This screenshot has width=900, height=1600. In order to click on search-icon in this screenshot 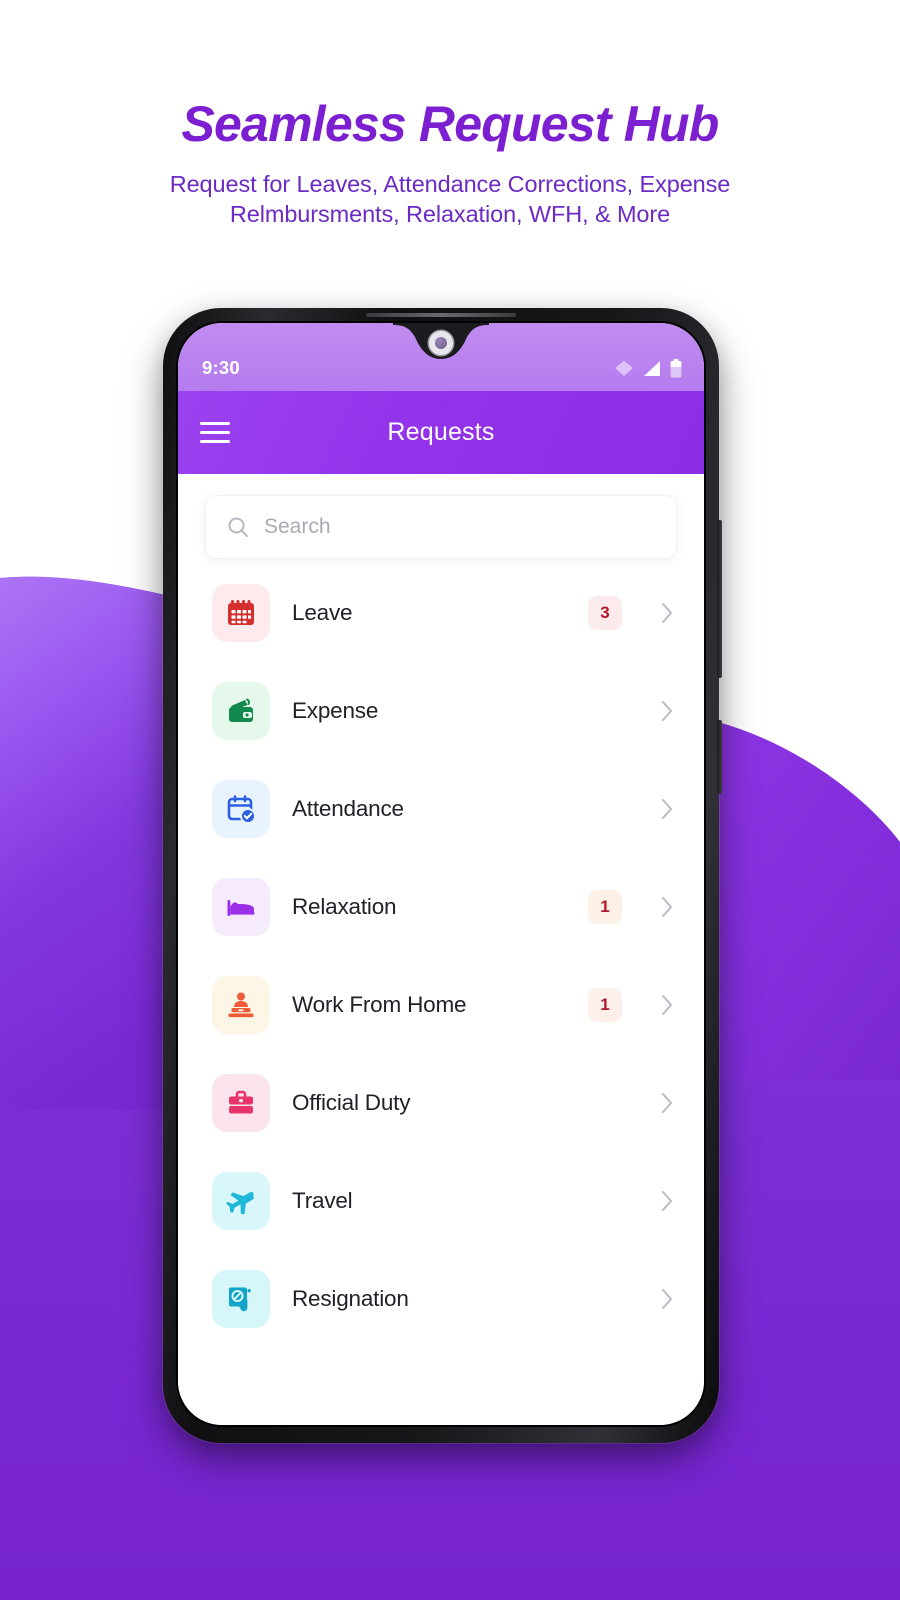, I will do `click(238, 527)`.